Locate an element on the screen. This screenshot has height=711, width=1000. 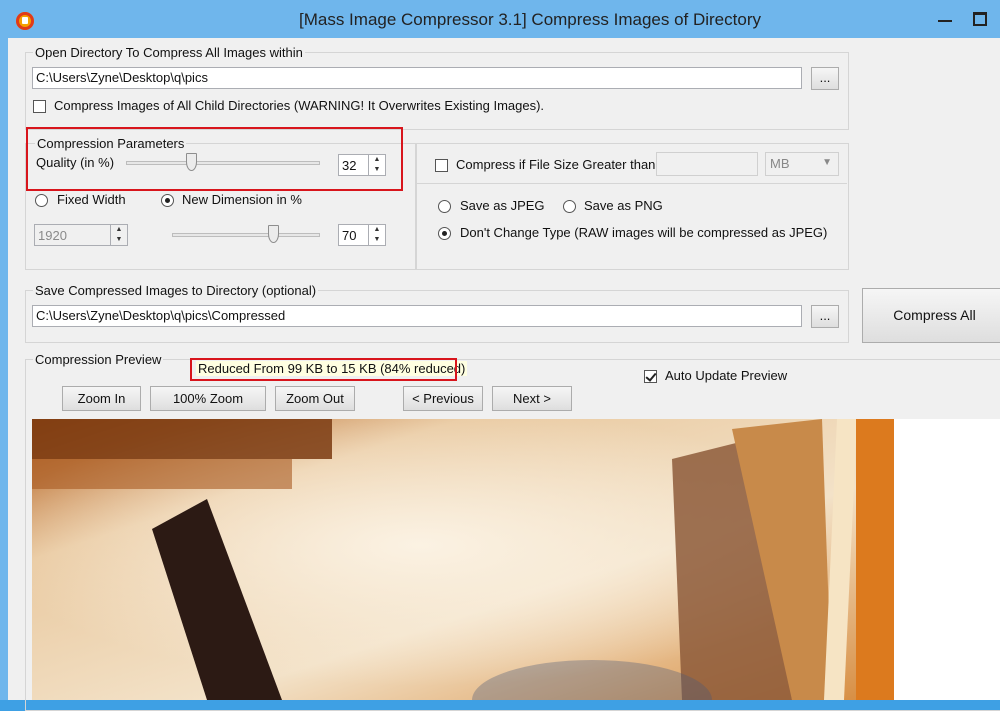
fixed-width-label: Fixed Width is located at coordinates (91, 199).